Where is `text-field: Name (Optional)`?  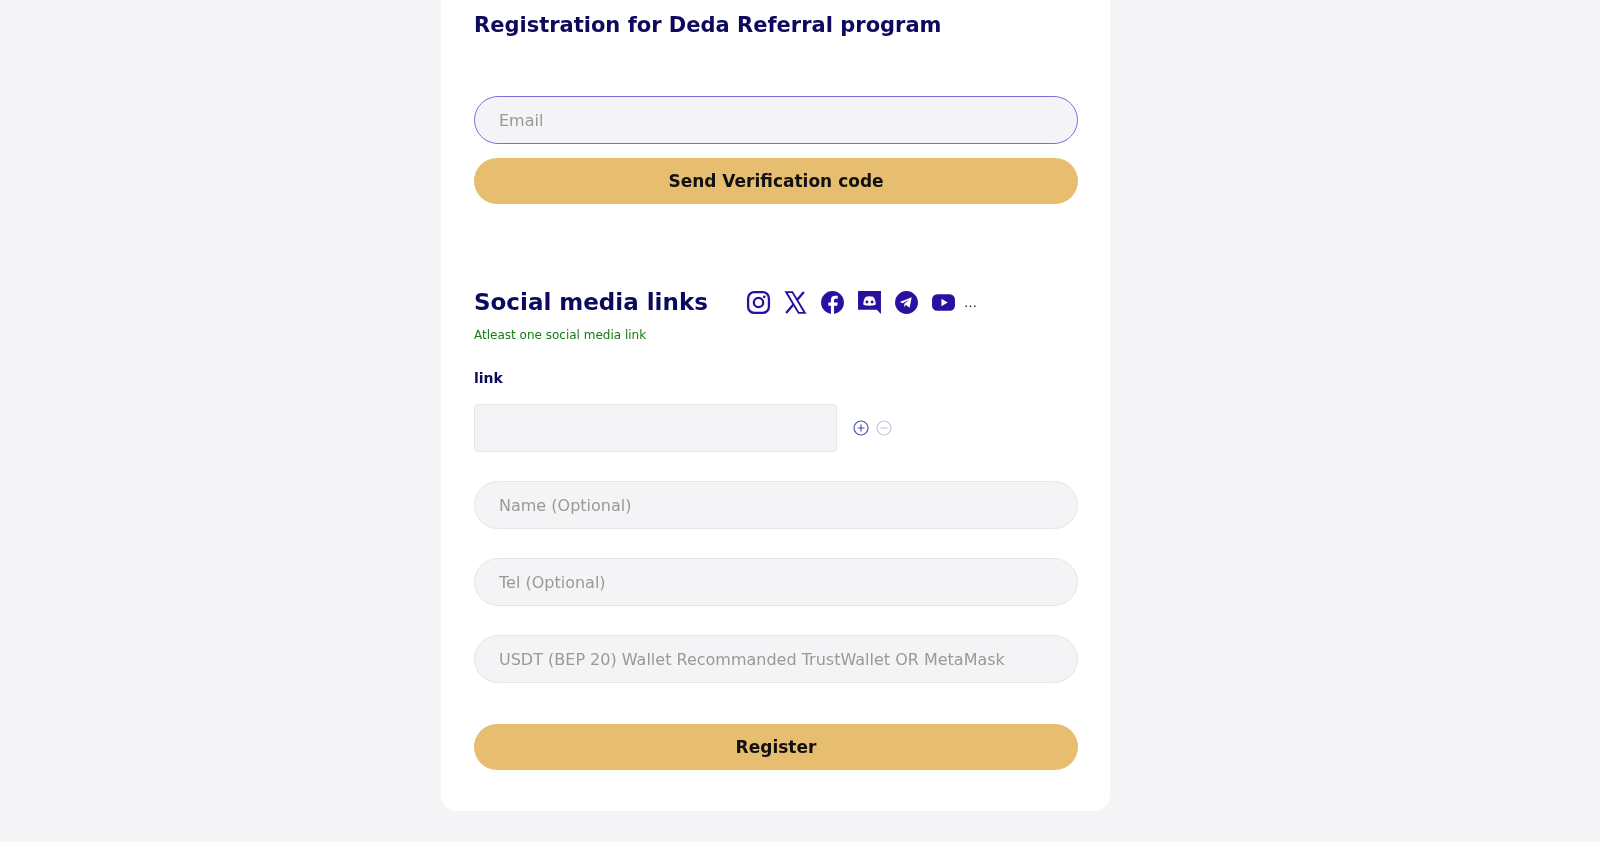 text-field: Name (Optional) is located at coordinates (776, 505).